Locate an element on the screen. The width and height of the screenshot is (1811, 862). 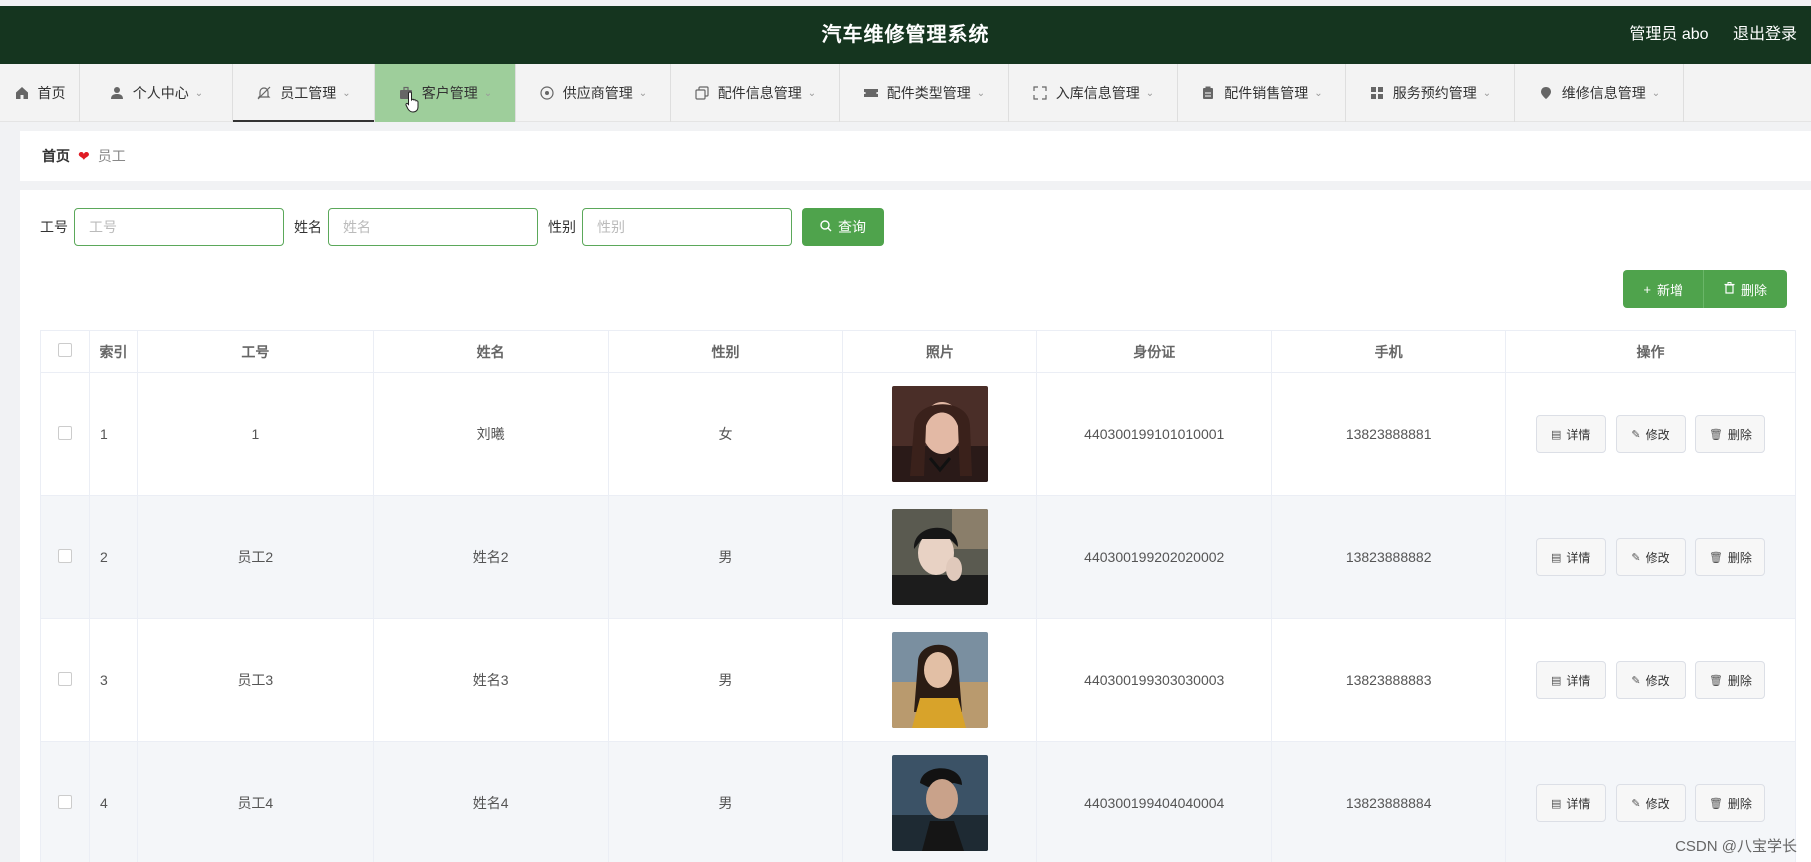
name-input is located at coordinates (433, 227).